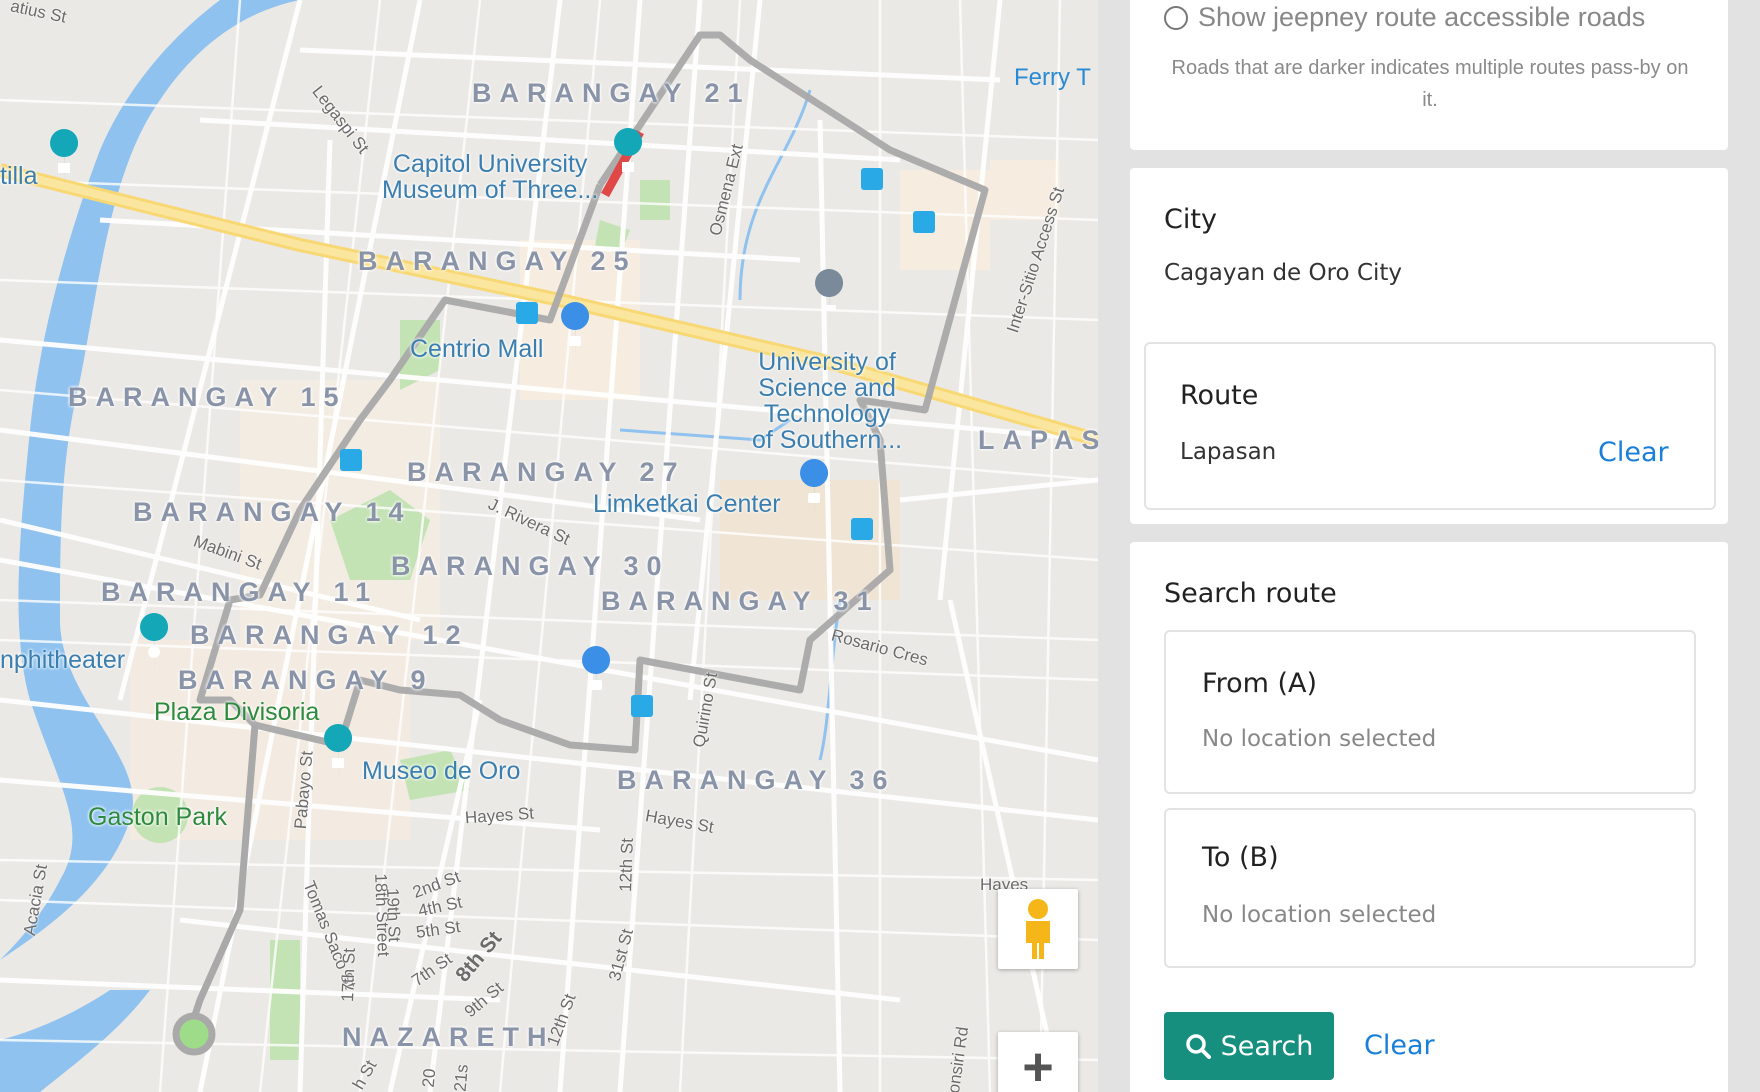 This screenshot has width=1760, height=1092. I want to click on from-label: From (A), so click(1260, 683).